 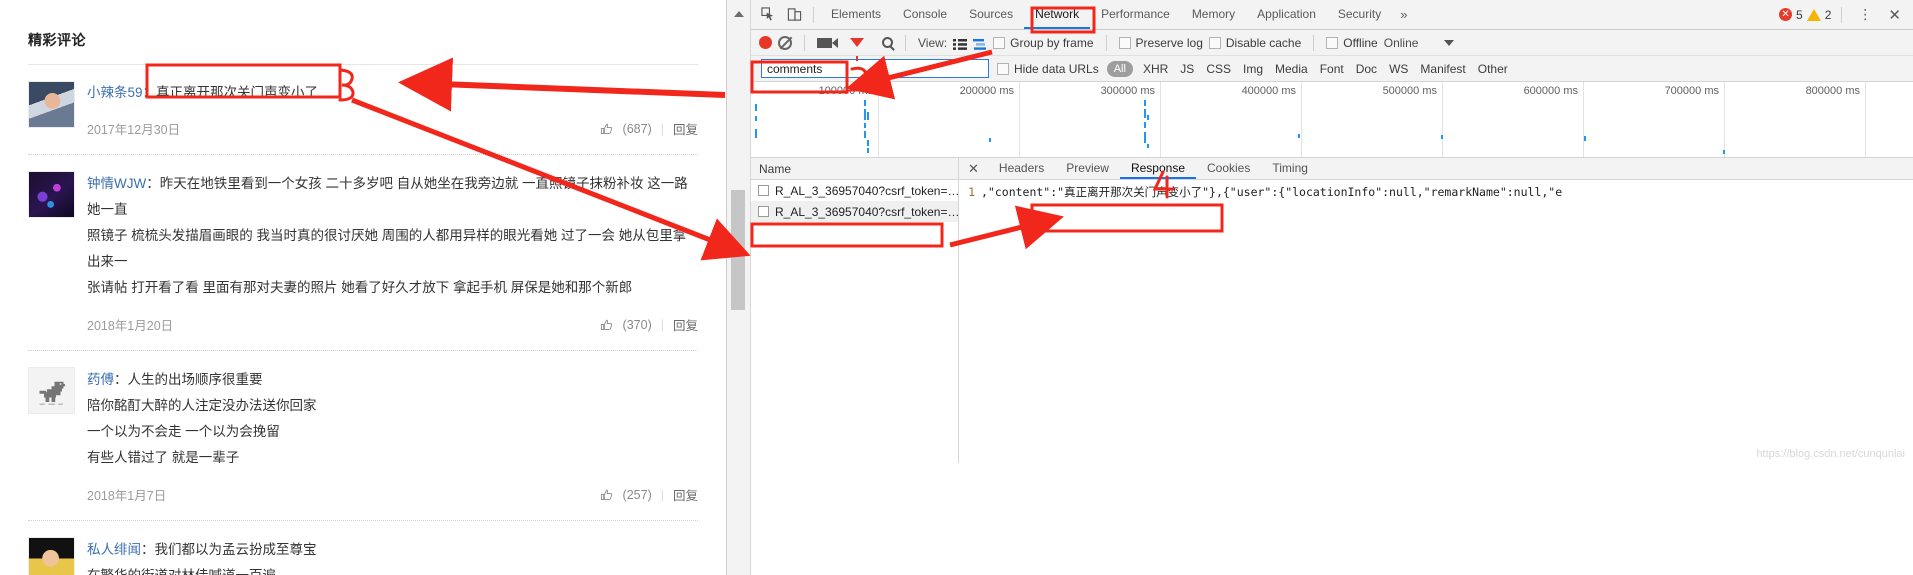 I want to click on comment-author: 小辣条59, so click(x=115, y=92).